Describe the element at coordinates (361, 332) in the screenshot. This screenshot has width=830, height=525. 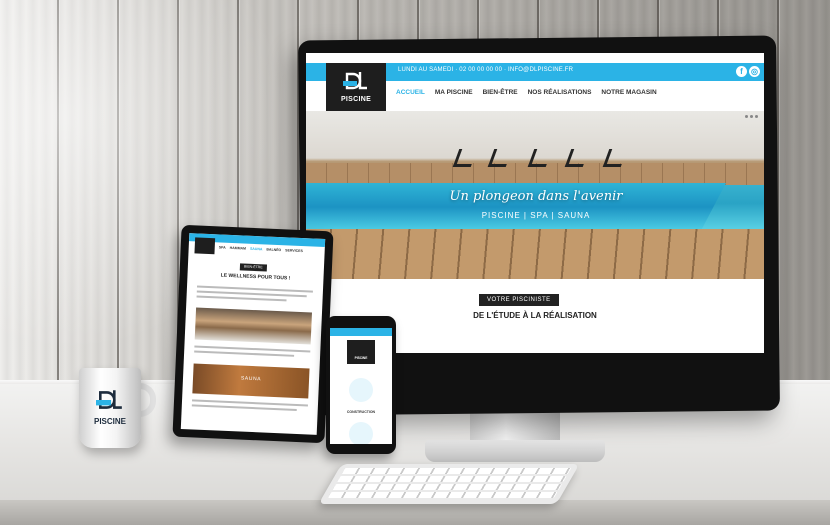
I see `phone-topbar` at that location.